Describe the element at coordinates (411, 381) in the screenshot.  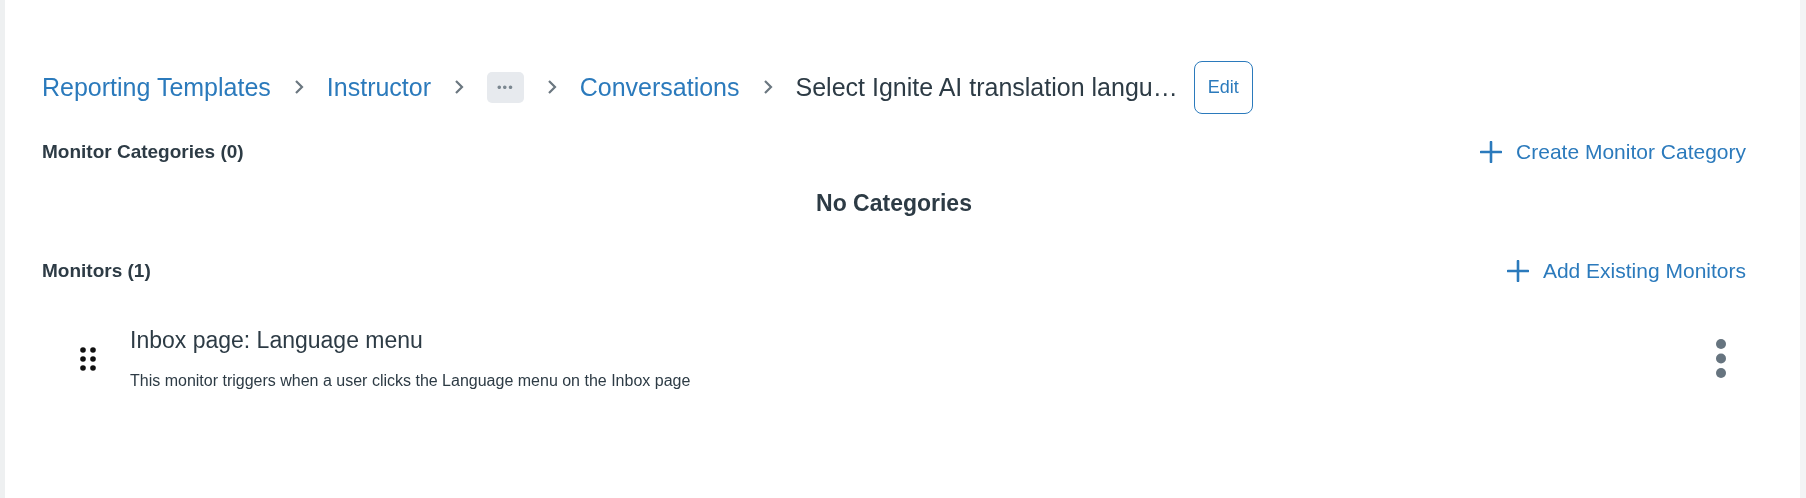
I see `monitor-description: This monitor triggers when a user clicks the Language menu on the Inbox page` at that location.